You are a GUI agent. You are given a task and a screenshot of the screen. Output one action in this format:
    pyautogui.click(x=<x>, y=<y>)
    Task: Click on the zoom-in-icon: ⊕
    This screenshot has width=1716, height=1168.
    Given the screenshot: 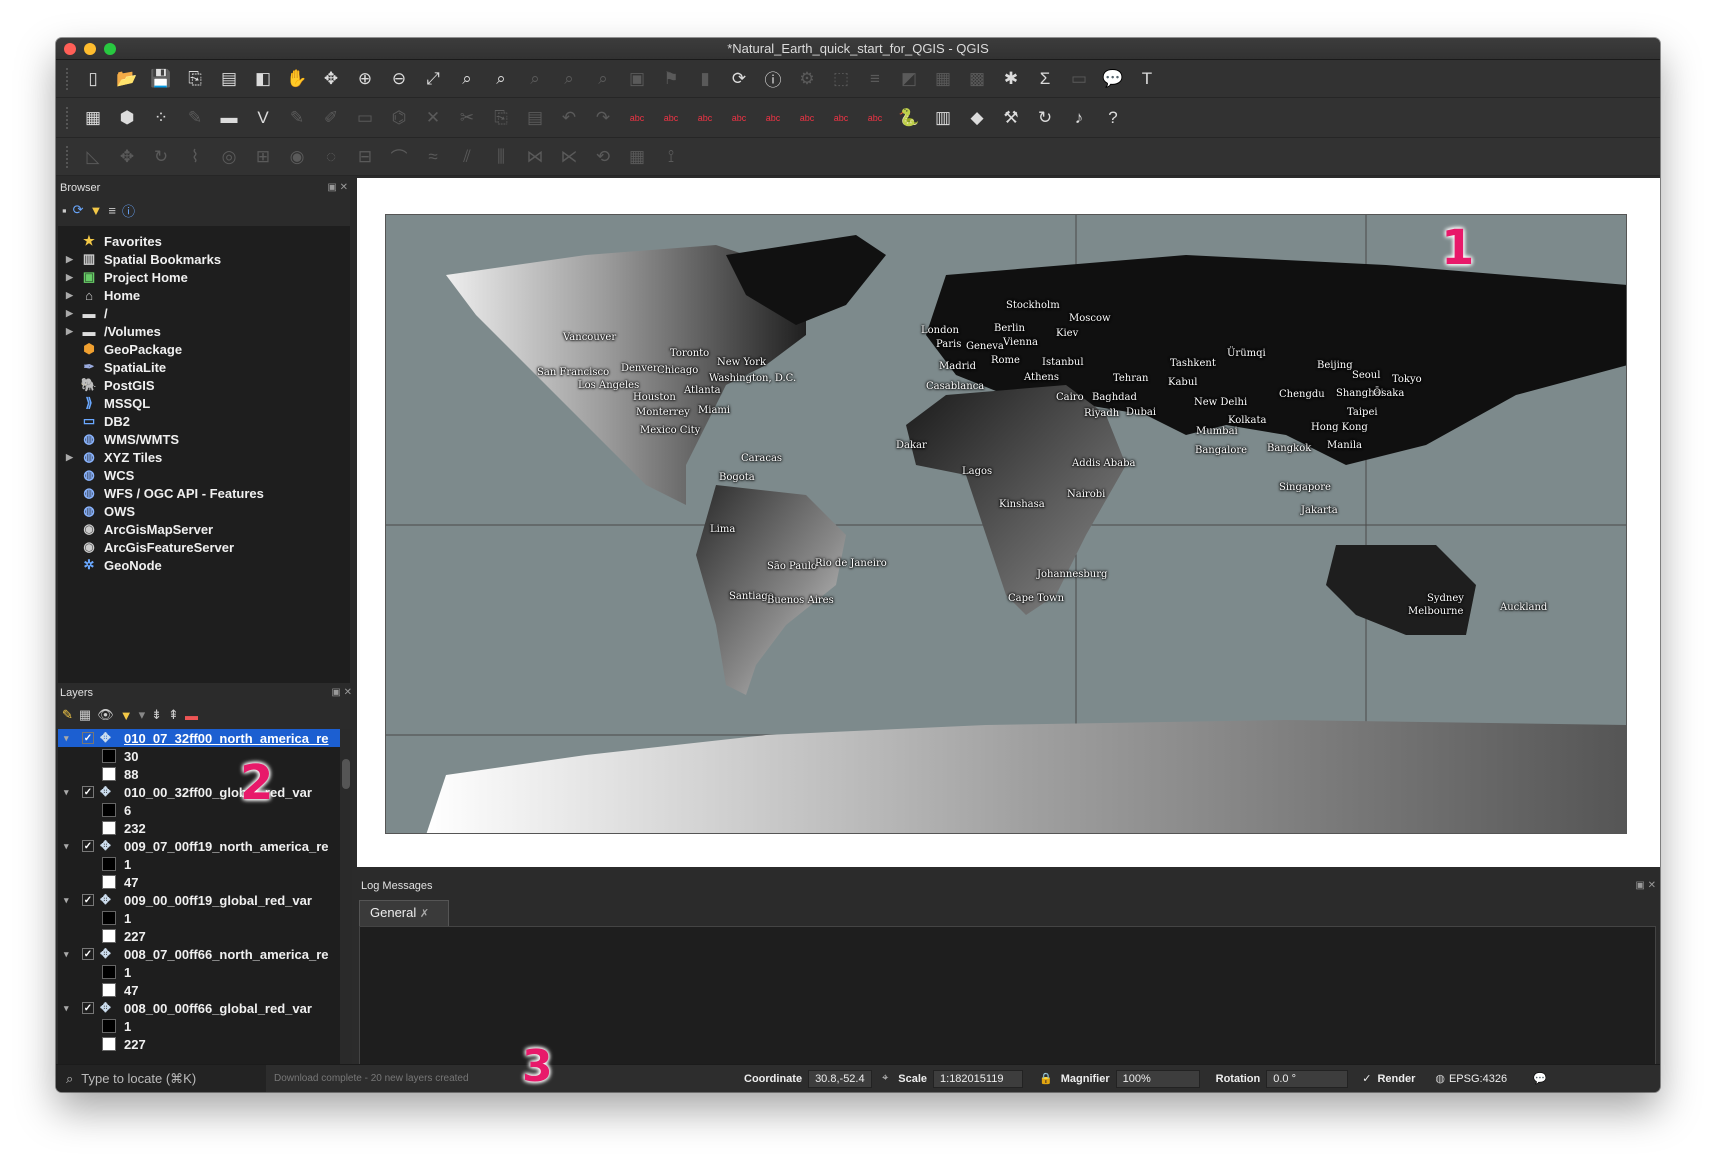 What is the action you would take?
    pyautogui.click(x=365, y=79)
    